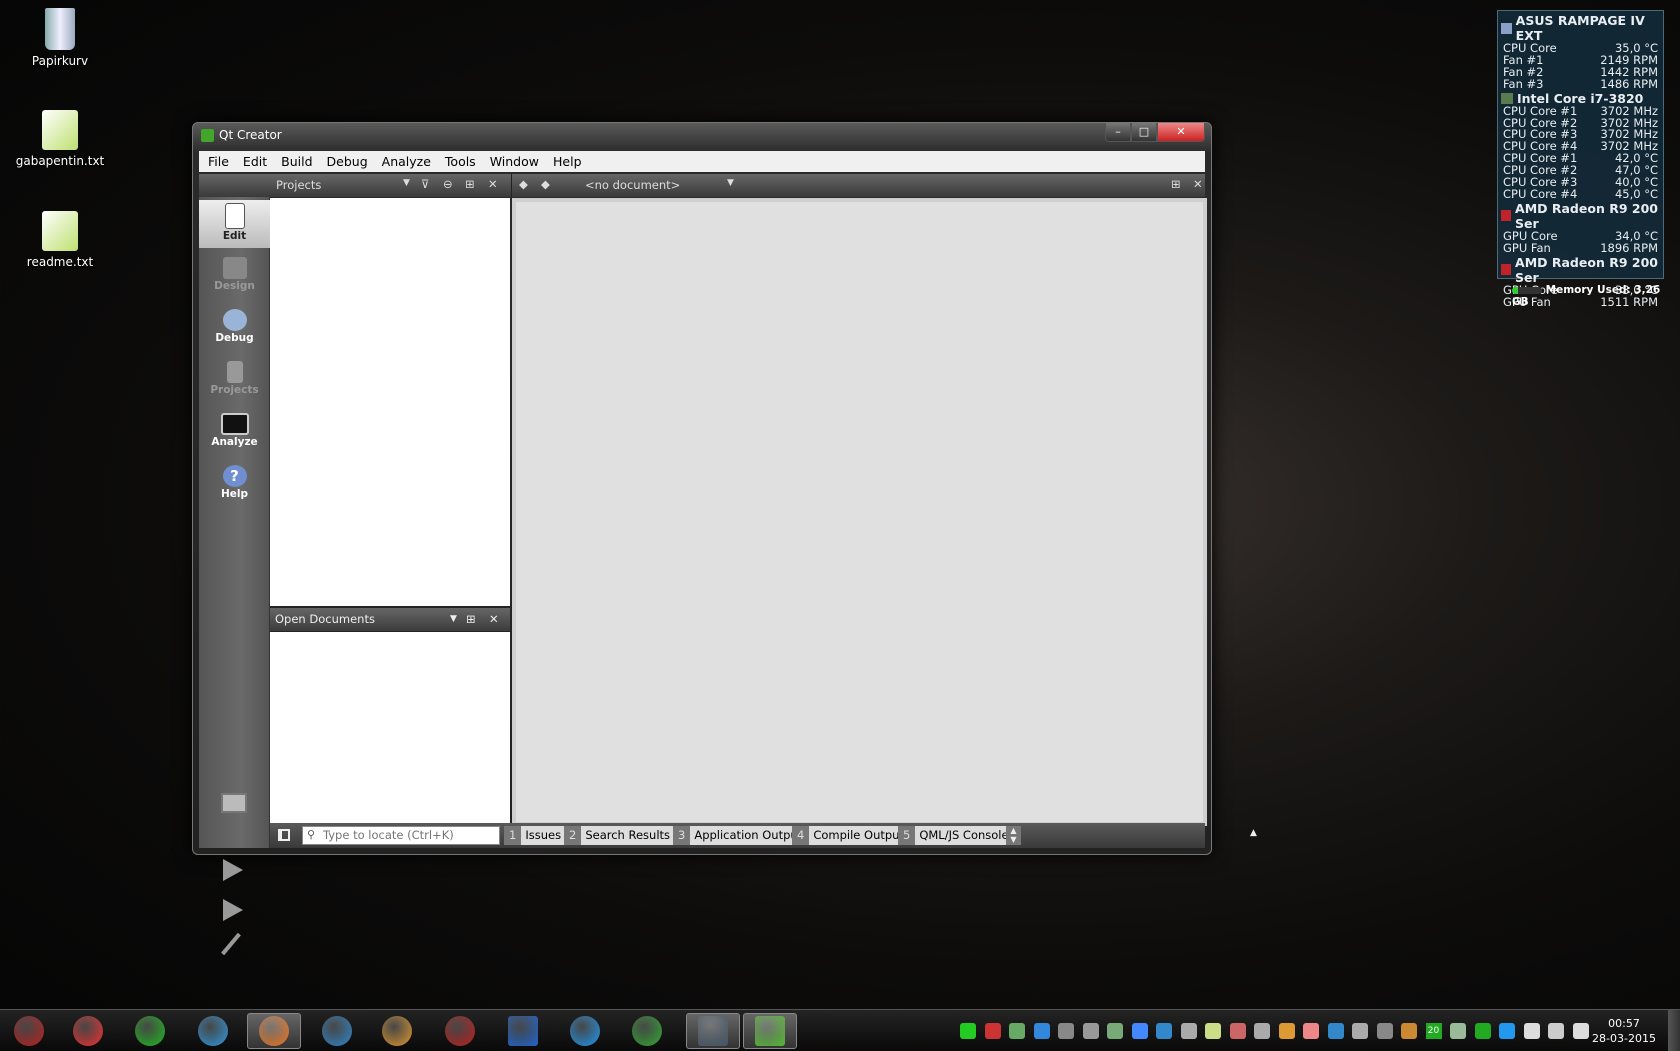  Describe the element at coordinates (460, 1031) in the screenshot. I see `taskbar-gear-app` at that location.